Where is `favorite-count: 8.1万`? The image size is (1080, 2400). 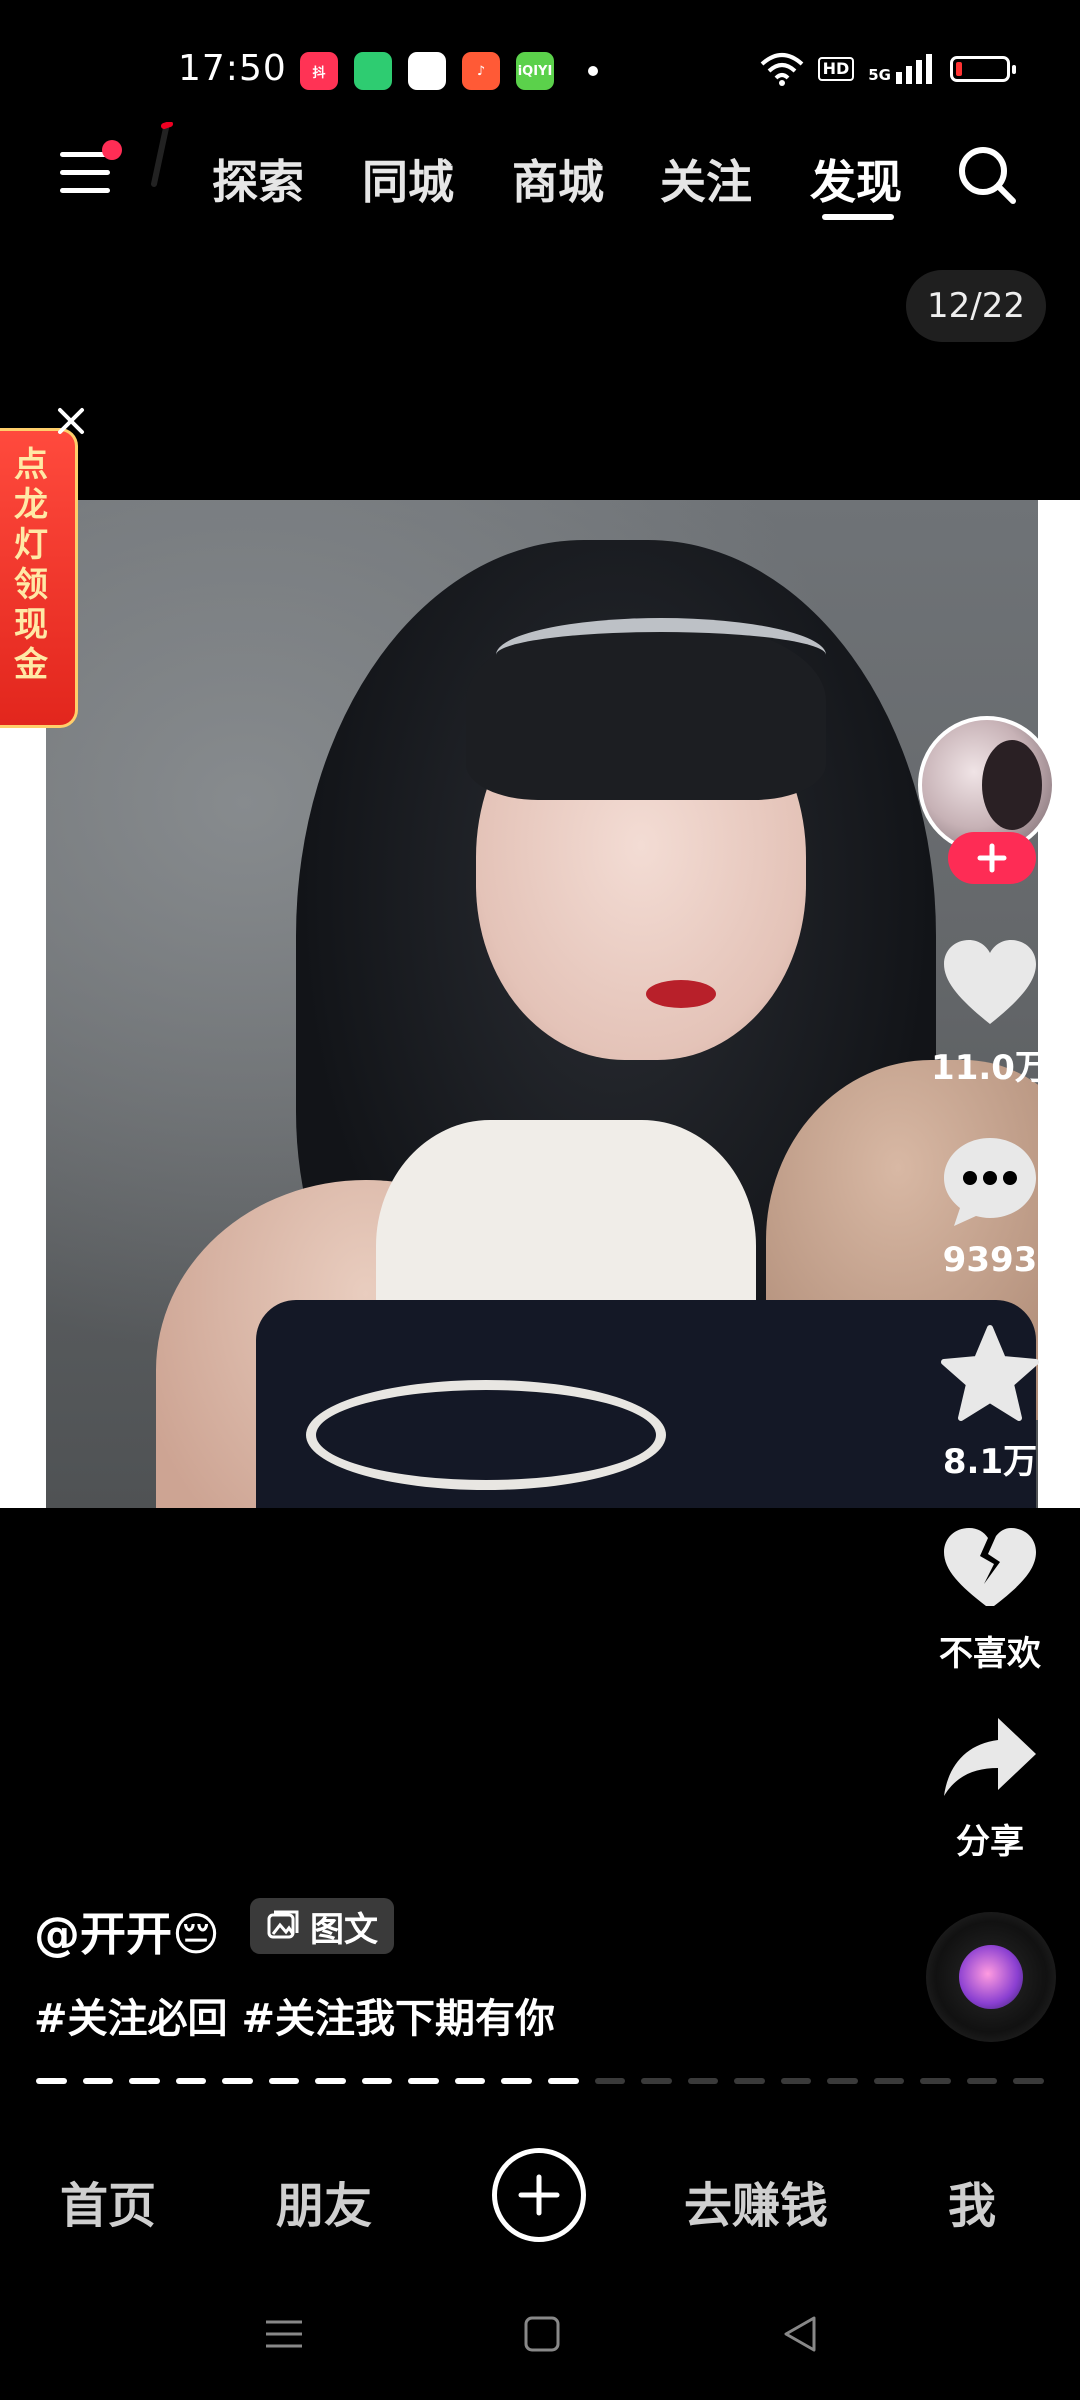 favorite-count: 8.1万 is located at coordinates (990, 1462).